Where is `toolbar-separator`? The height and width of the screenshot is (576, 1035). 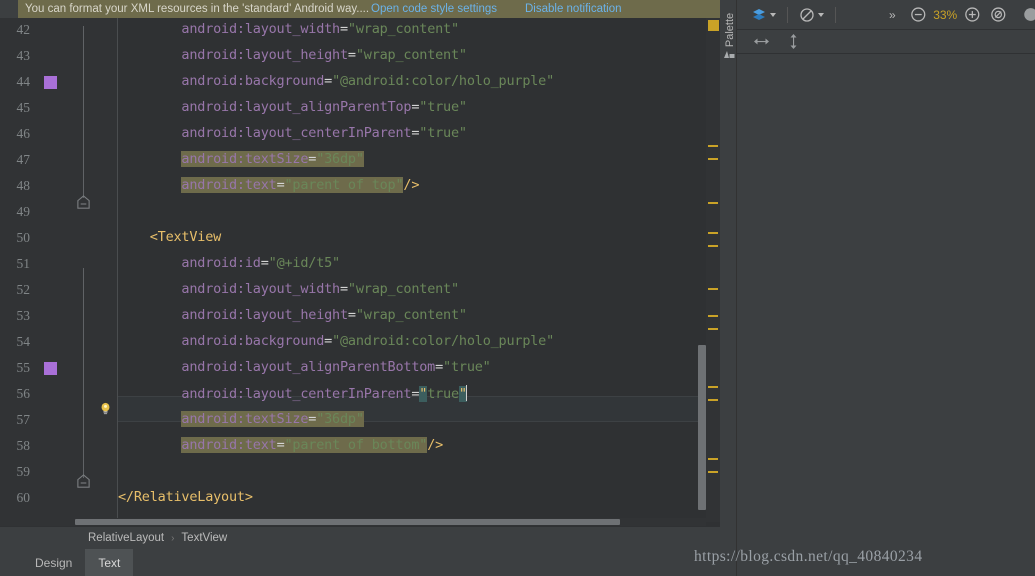
toolbar-separator is located at coordinates (787, 14).